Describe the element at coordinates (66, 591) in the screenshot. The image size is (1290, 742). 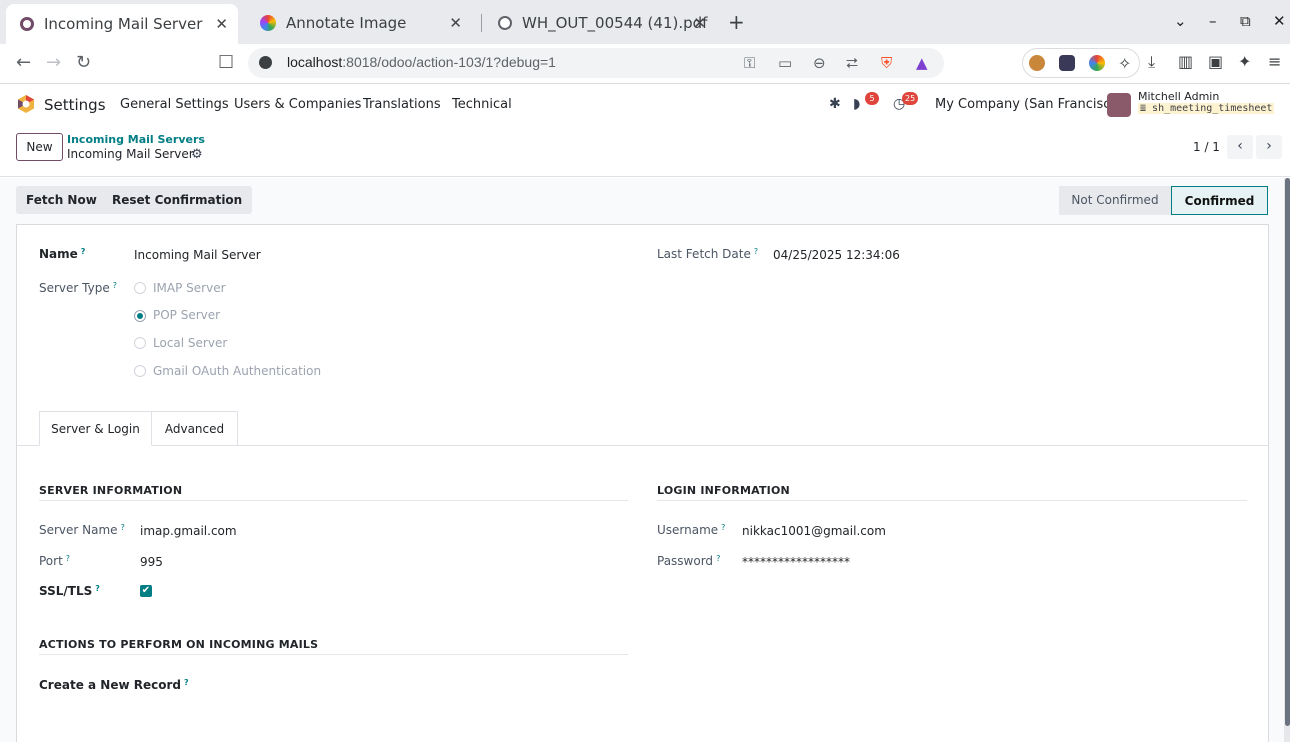
I see `ssl-label-text: SSL/TLS` at that location.